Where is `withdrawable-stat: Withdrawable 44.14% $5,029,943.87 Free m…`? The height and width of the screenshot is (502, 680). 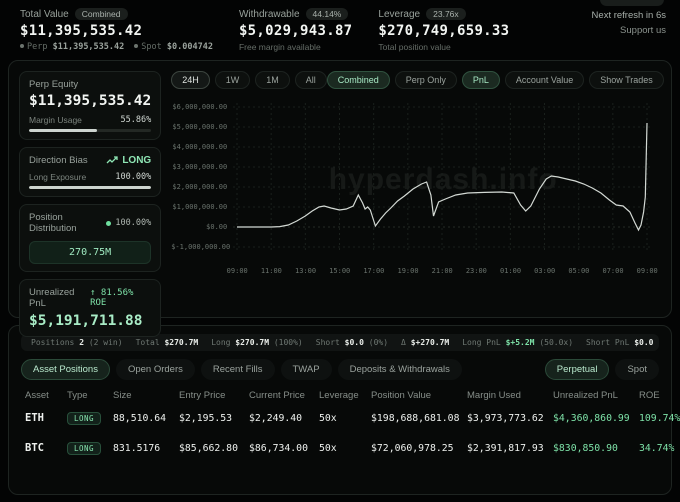 withdrawable-stat: Withdrawable 44.14% $5,029,943.87 Free m… is located at coordinates (295, 30).